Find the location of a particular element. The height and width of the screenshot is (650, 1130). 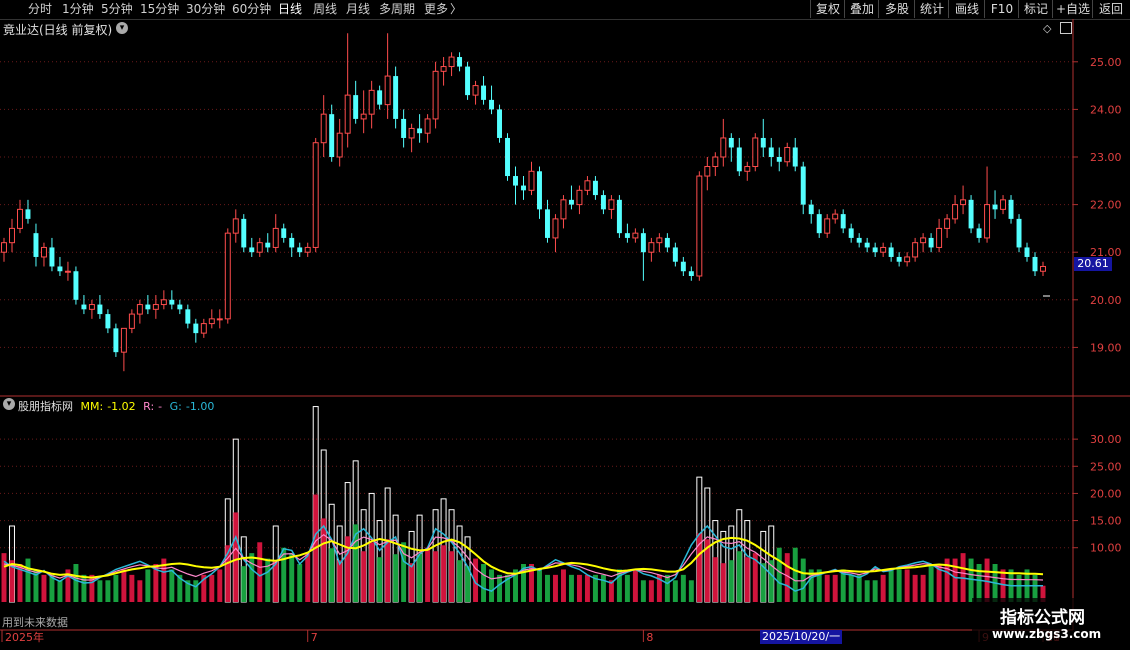

indicator-title: 股朋指标网 MM: -1.02 R: - G: -1.00 is located at coordinates (118, 406).